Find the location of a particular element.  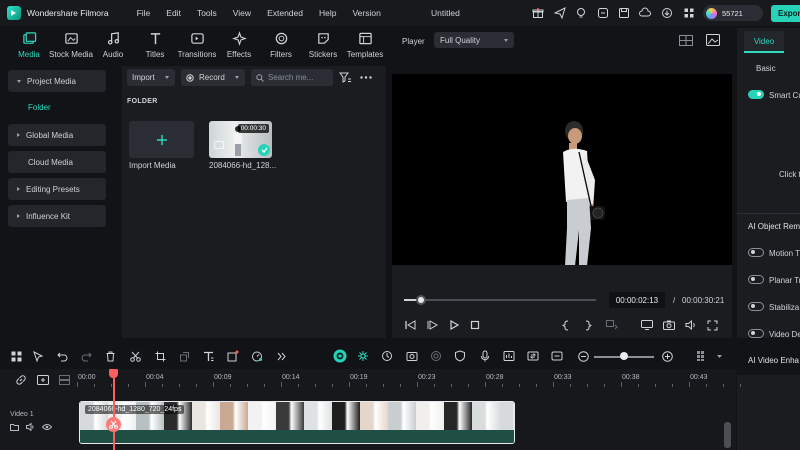

keyframe-icon is located at coordinates (387, 356).